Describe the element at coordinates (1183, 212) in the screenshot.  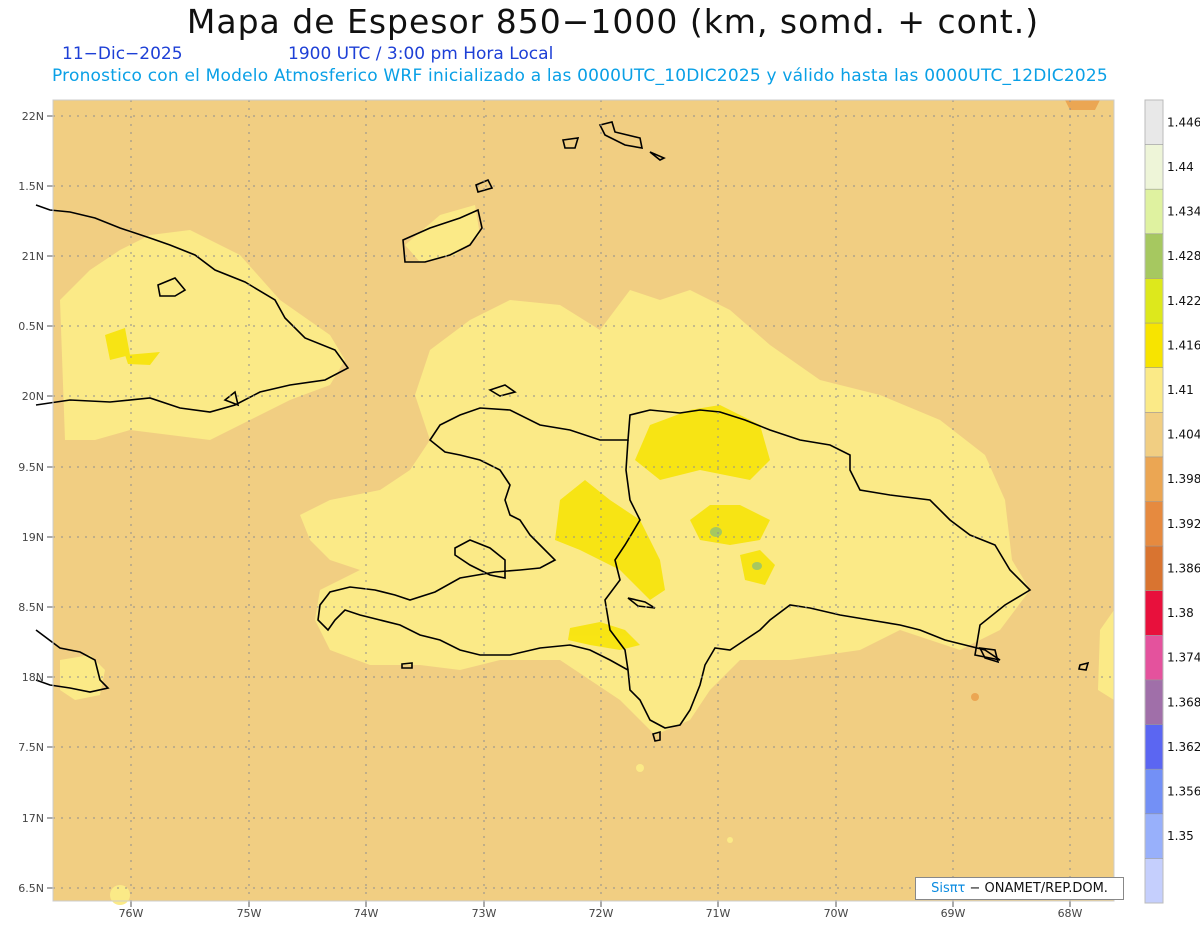
I see `colorbar-label: 1.434` at that location.